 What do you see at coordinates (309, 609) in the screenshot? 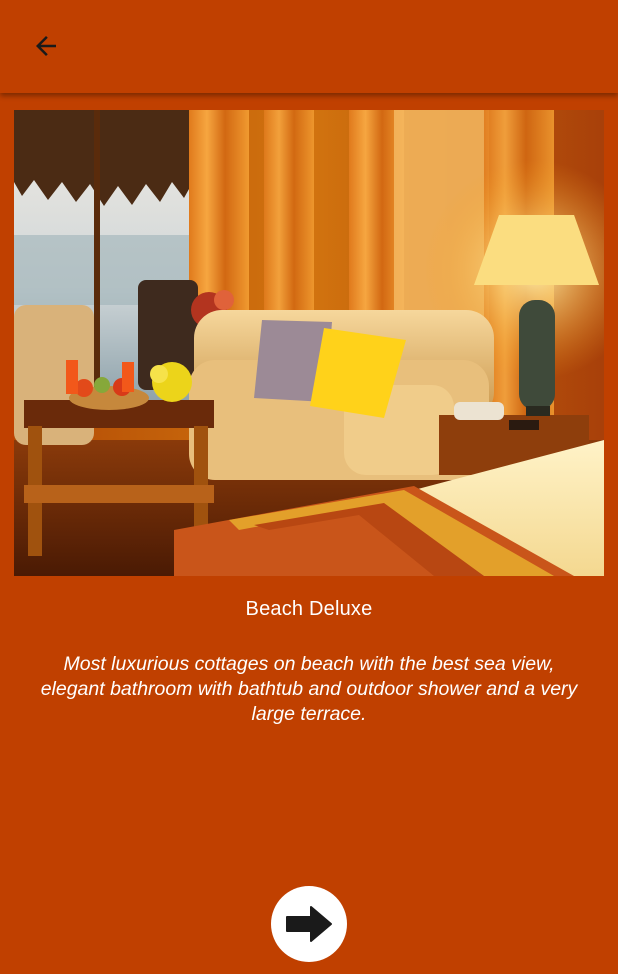
I see `room-title: Beach Deluxe` at bounding box center [309, 609].